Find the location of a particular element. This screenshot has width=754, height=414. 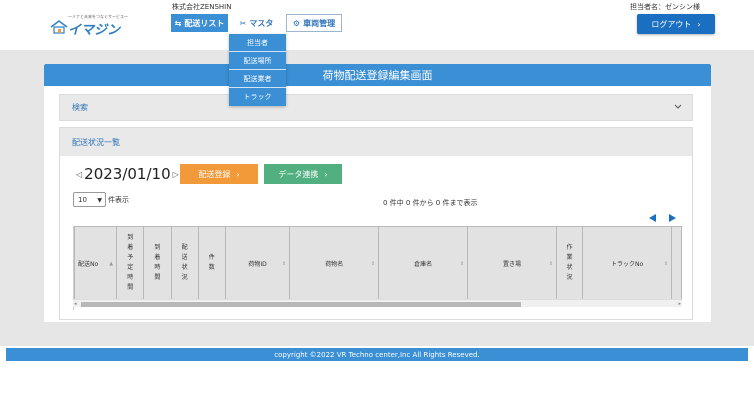

scrollbar-thumb is located at coordinates (301, 304).